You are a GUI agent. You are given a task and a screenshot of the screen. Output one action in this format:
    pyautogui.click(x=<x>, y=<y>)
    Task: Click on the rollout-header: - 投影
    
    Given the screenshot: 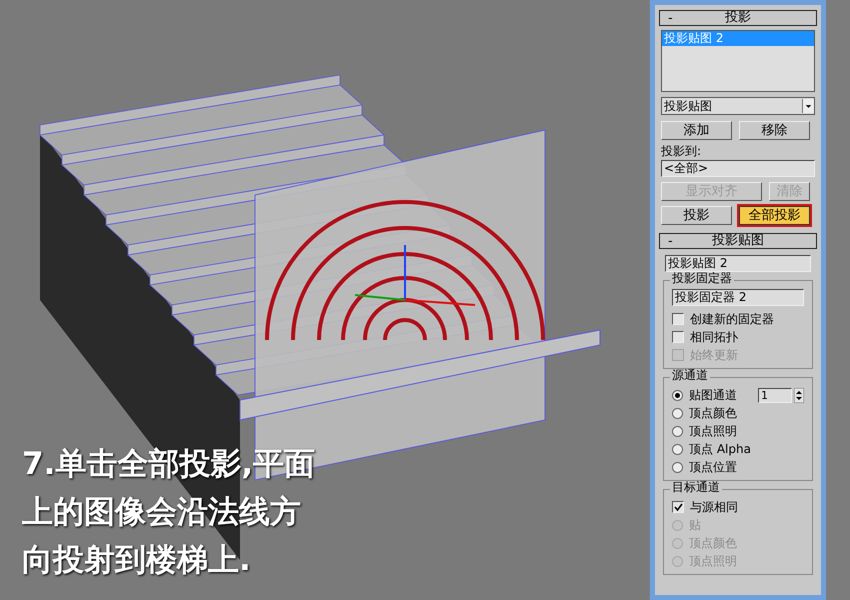 What is the action you would take?
    pyautogui.click(x=738, y=18)
    